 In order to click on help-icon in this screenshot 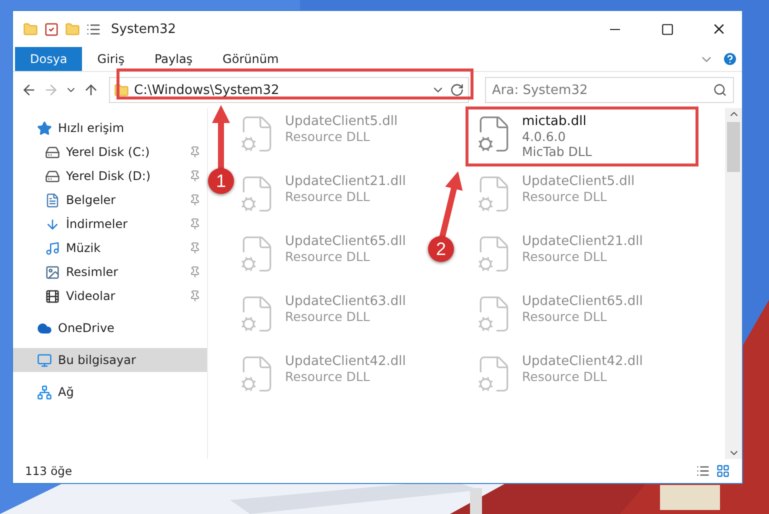, I will do `click(730, 59)`.